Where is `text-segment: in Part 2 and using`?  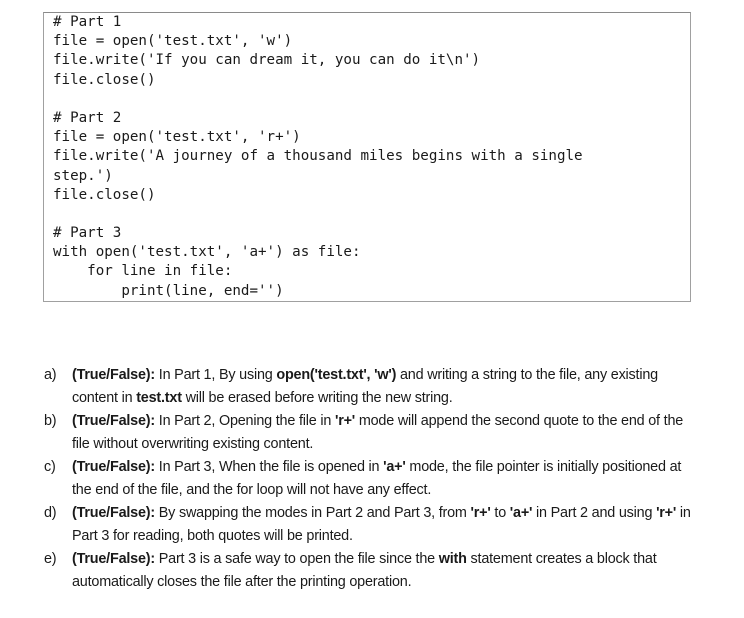 text-segment: in Part 2 and using is located at coordinates (594, 513).